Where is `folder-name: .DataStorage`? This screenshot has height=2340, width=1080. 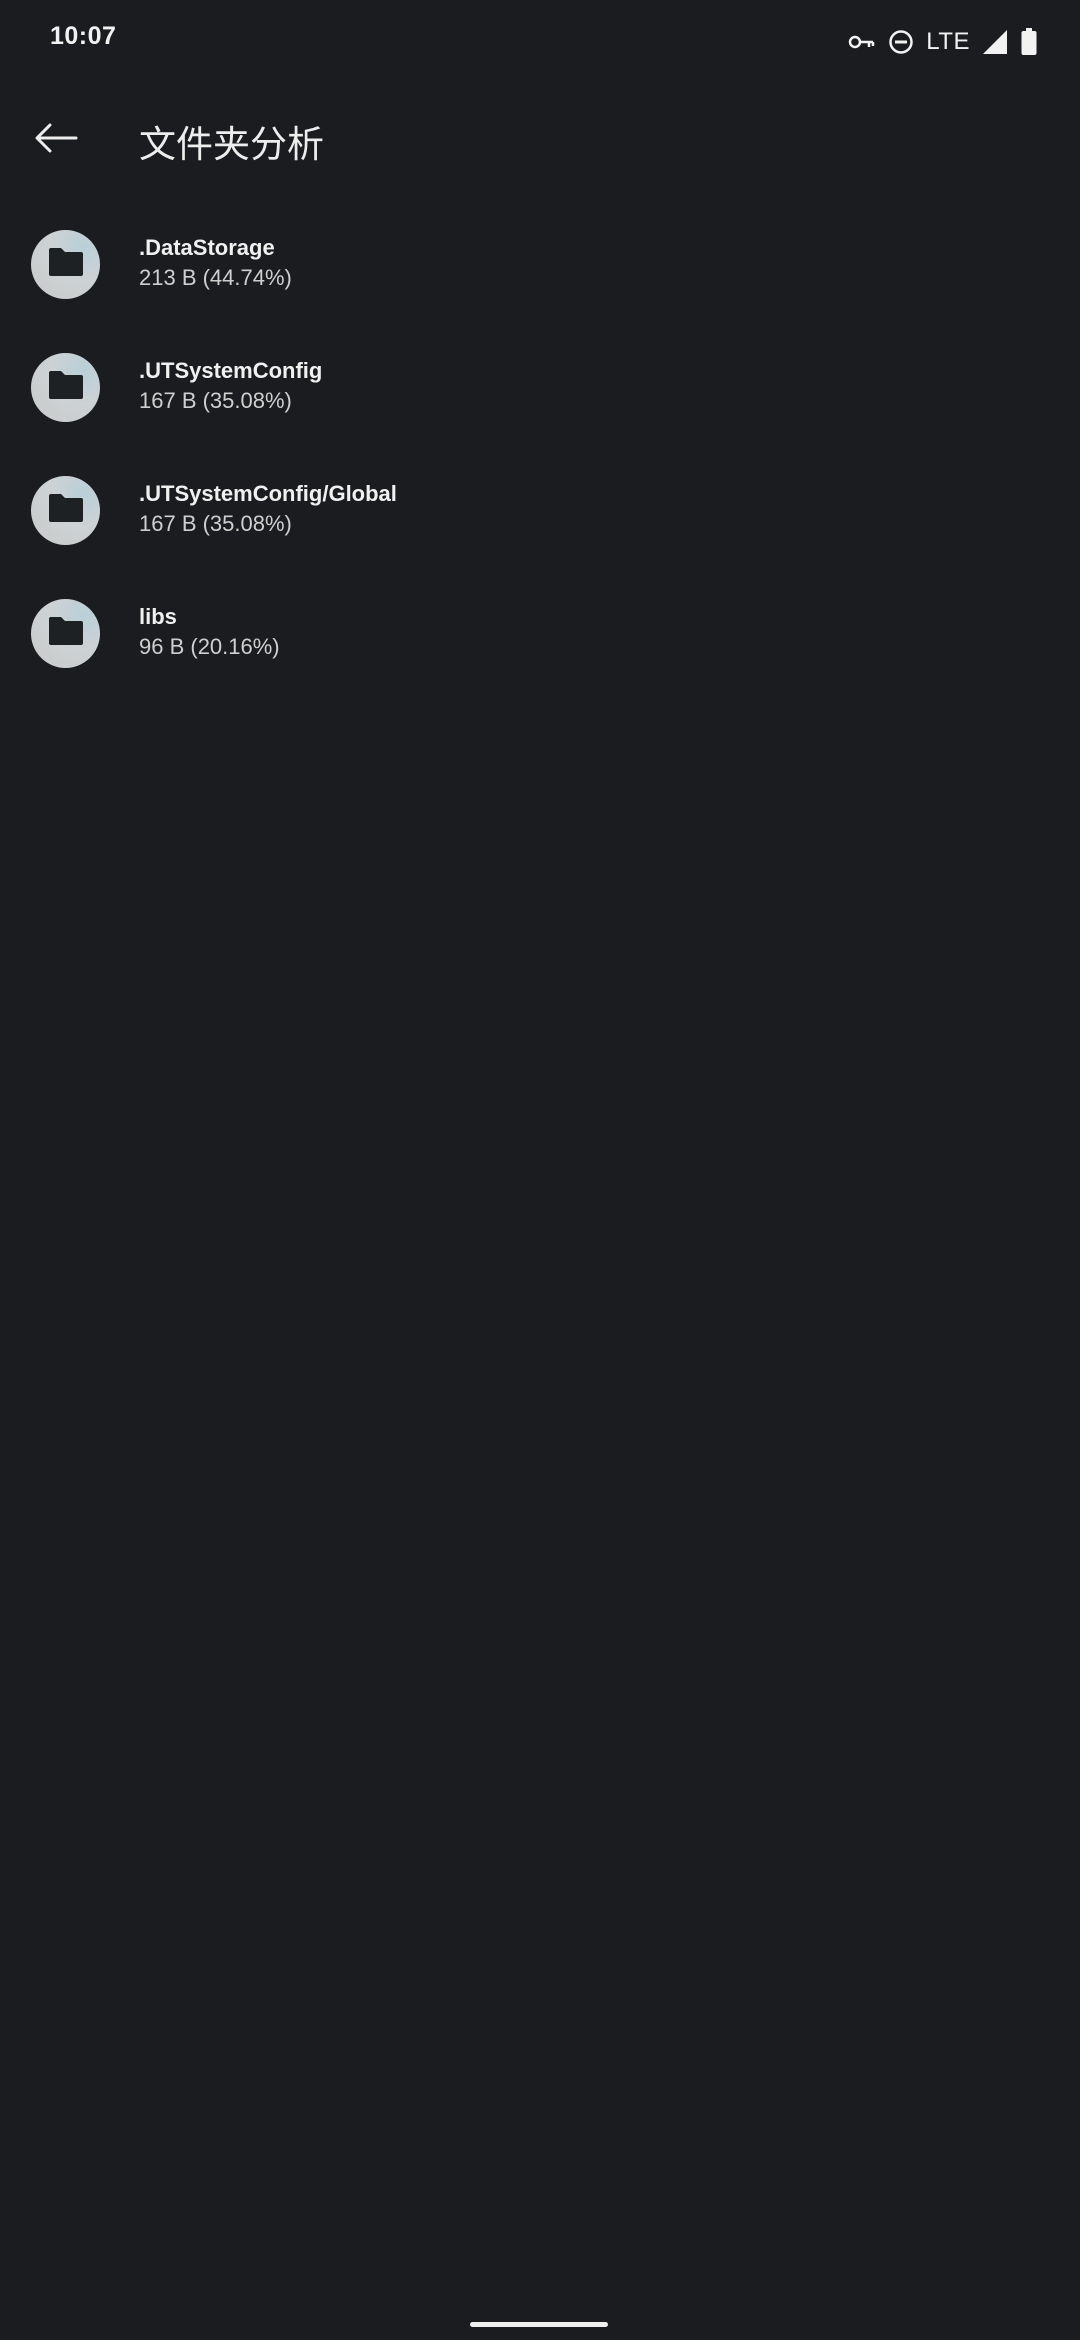
folder-name: .DataStorage is located at coordinates (207, 247).